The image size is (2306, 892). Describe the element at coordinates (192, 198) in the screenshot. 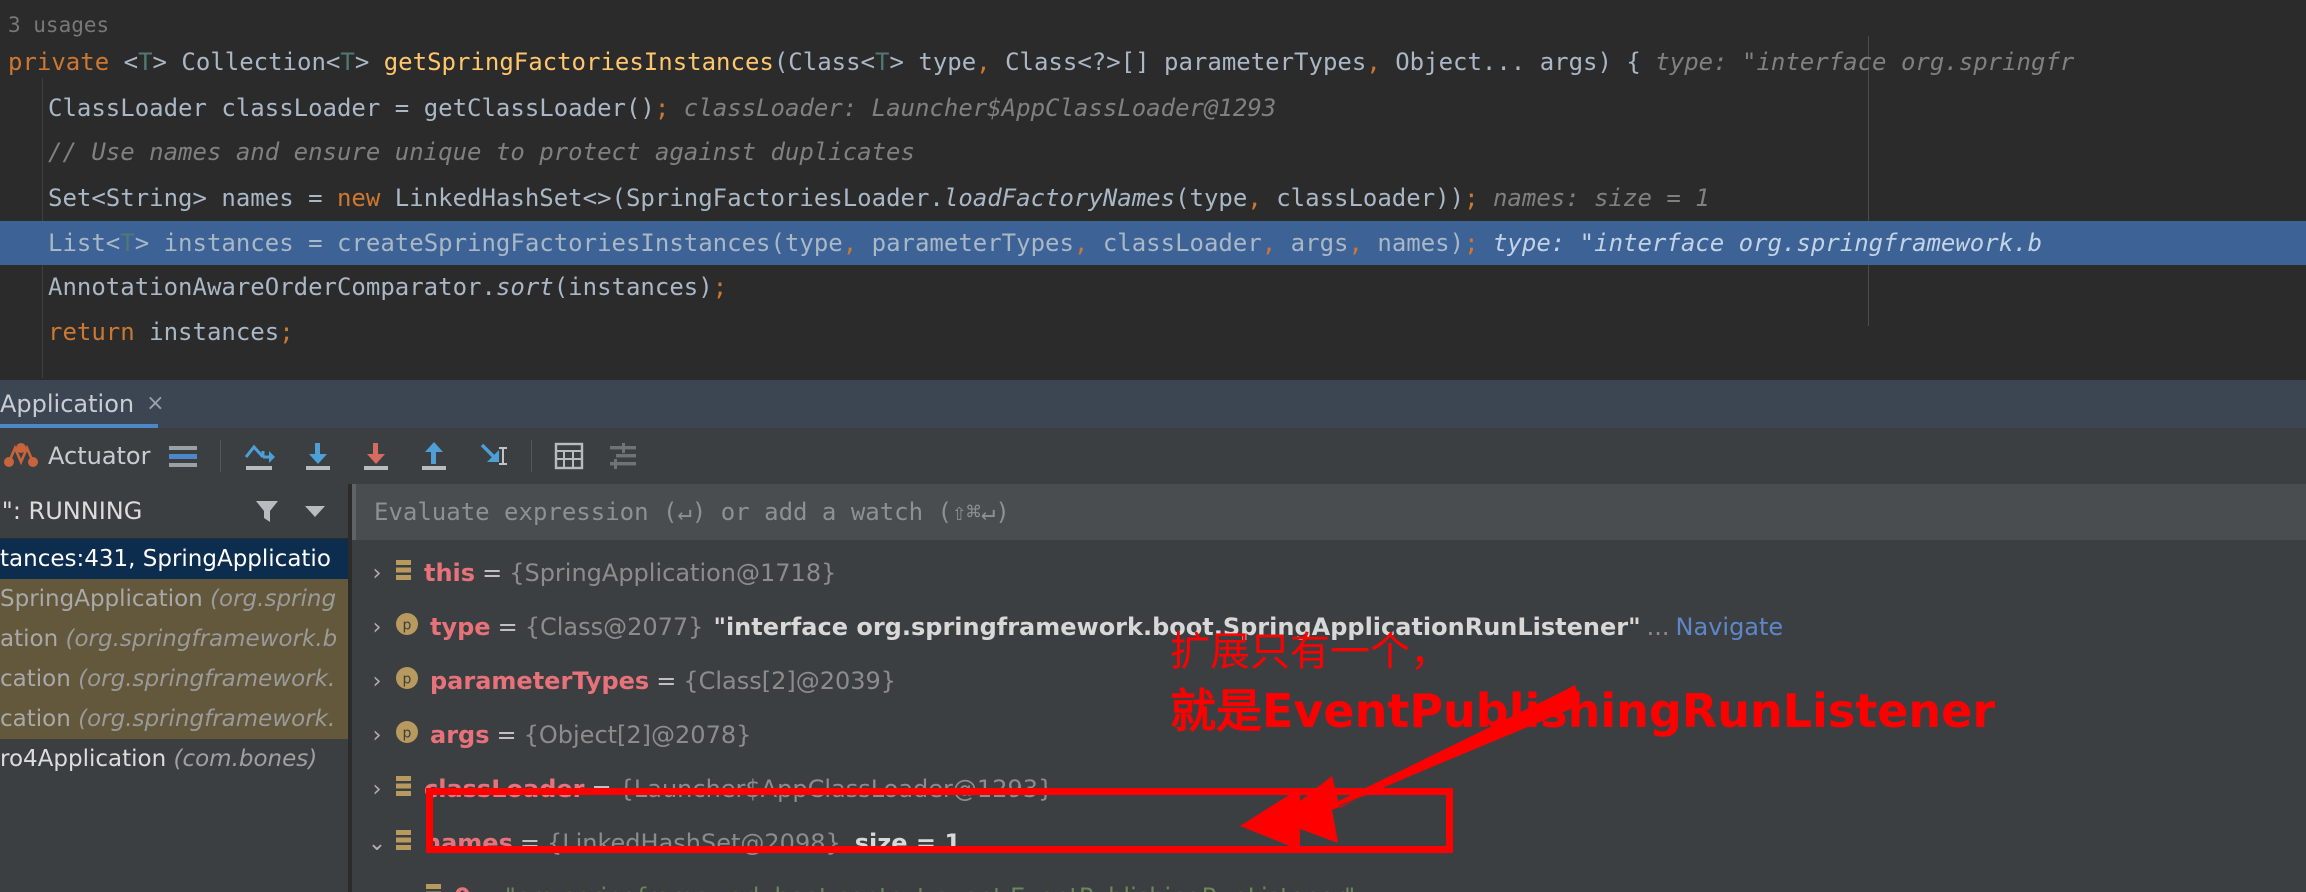

I see `code-token: Set<String> names =` at that location.